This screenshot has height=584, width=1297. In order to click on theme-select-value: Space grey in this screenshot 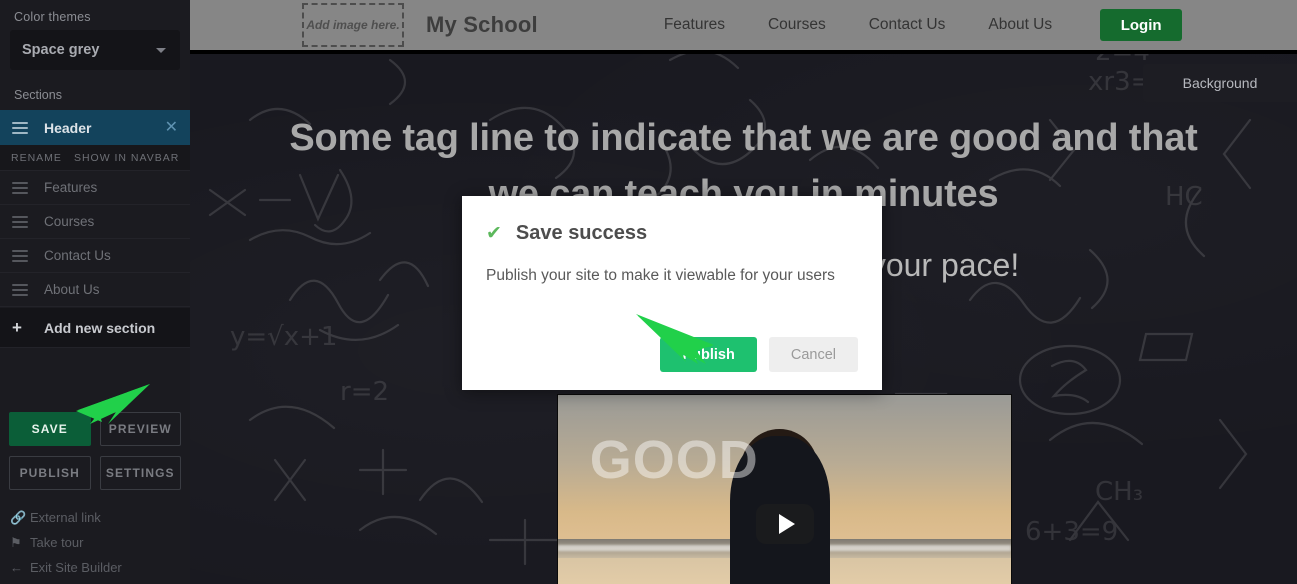, I will do `click(61, 50)`.